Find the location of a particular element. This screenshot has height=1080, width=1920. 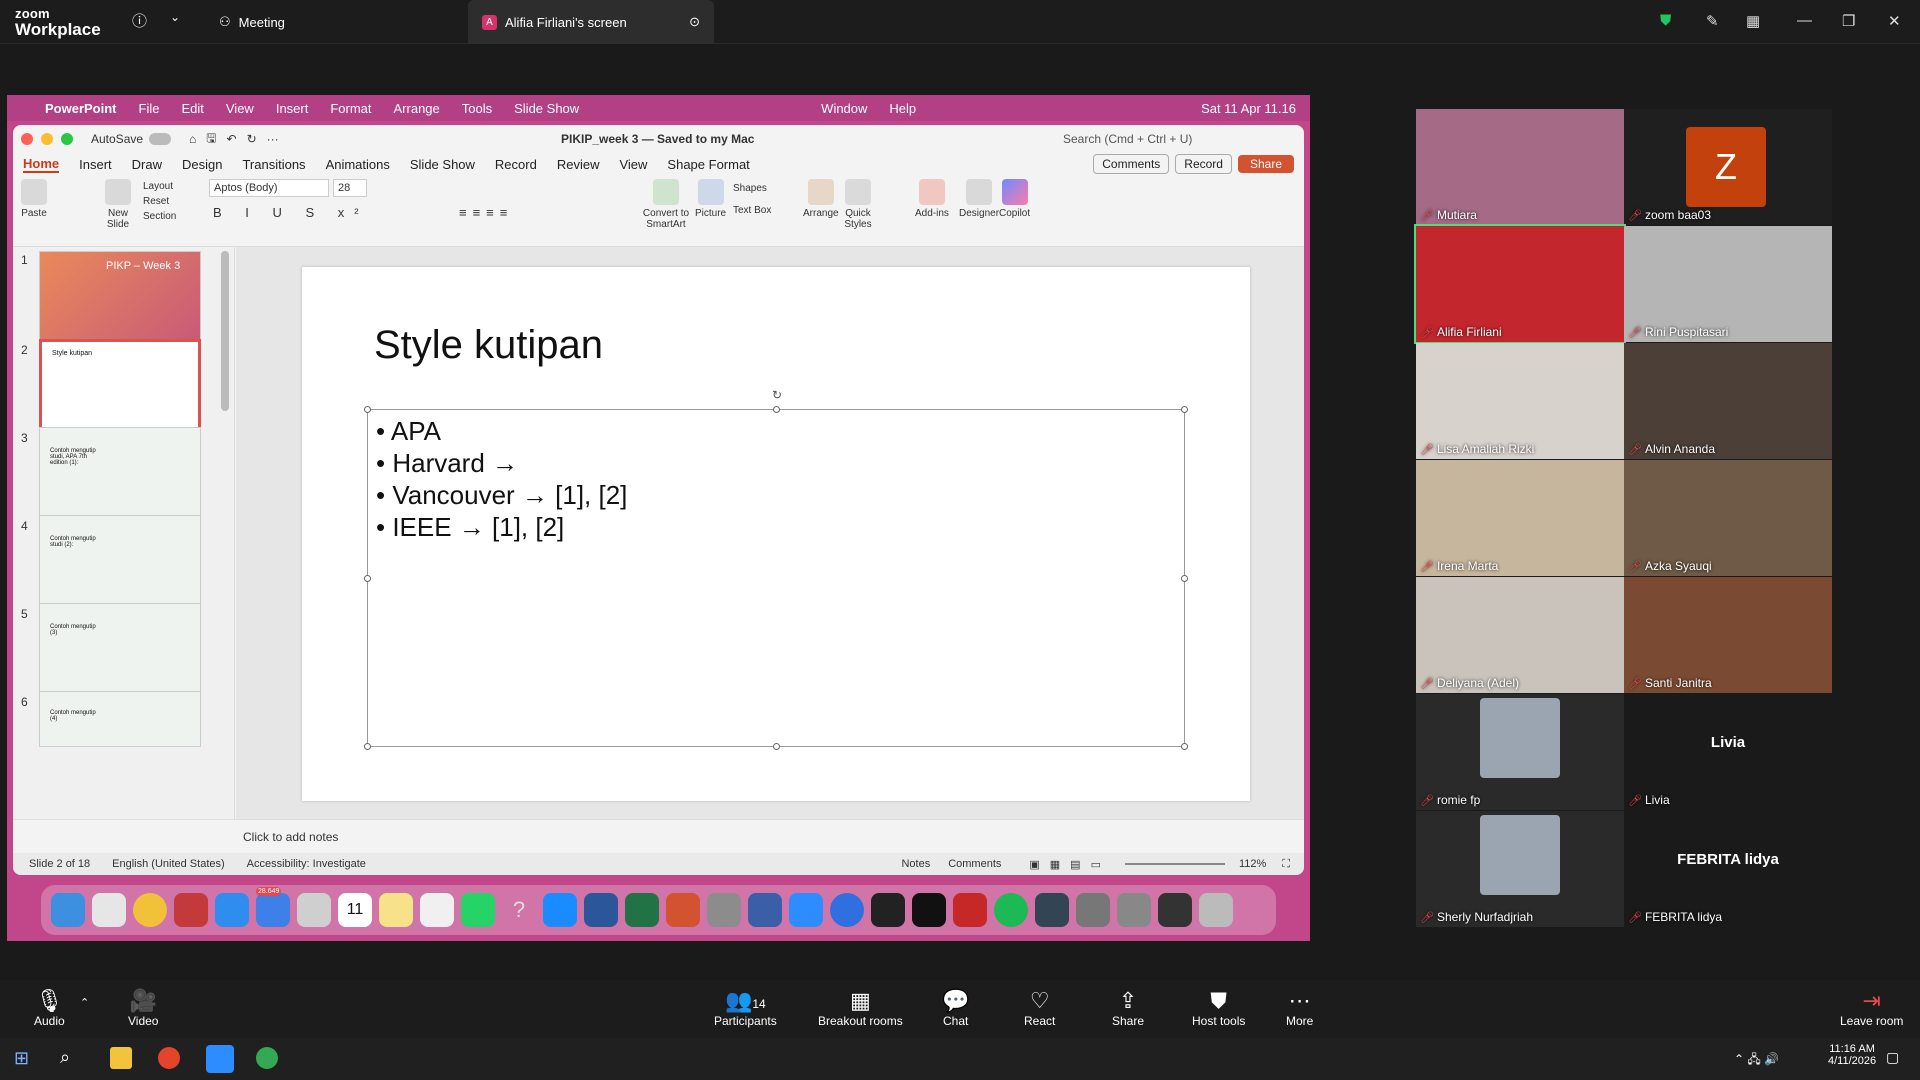

breakout-rooms-button: ▦ Breakout rooms is located at coordinates (860, 1008).